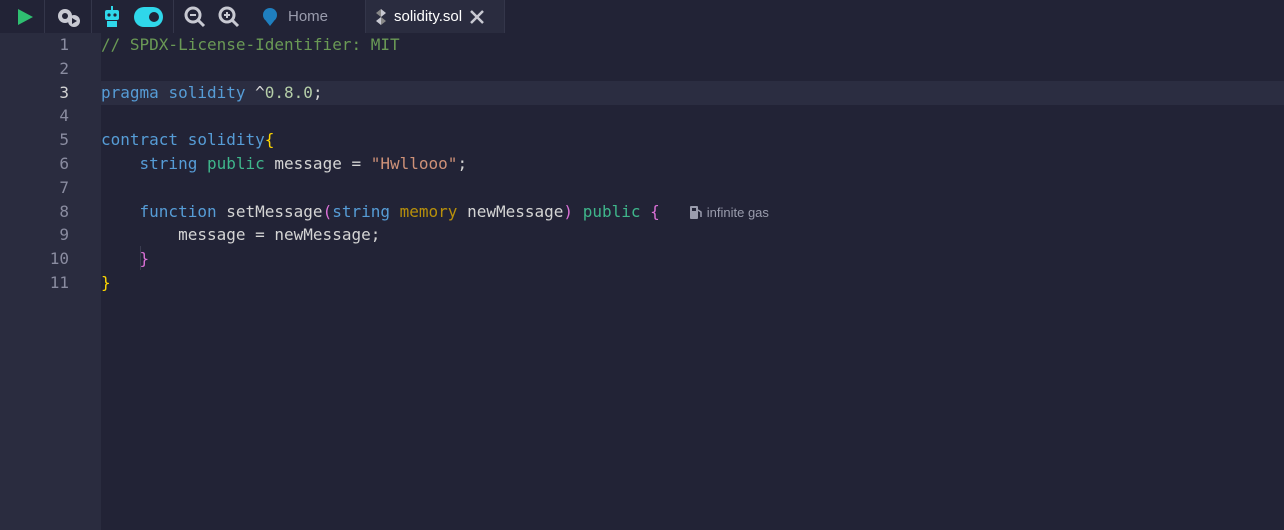 The width and height of the screenshot is (1284, 530). Describe the element at coordinates (428, 16) in the screenshot. I see `tab-label: solidity.sol` at that location.